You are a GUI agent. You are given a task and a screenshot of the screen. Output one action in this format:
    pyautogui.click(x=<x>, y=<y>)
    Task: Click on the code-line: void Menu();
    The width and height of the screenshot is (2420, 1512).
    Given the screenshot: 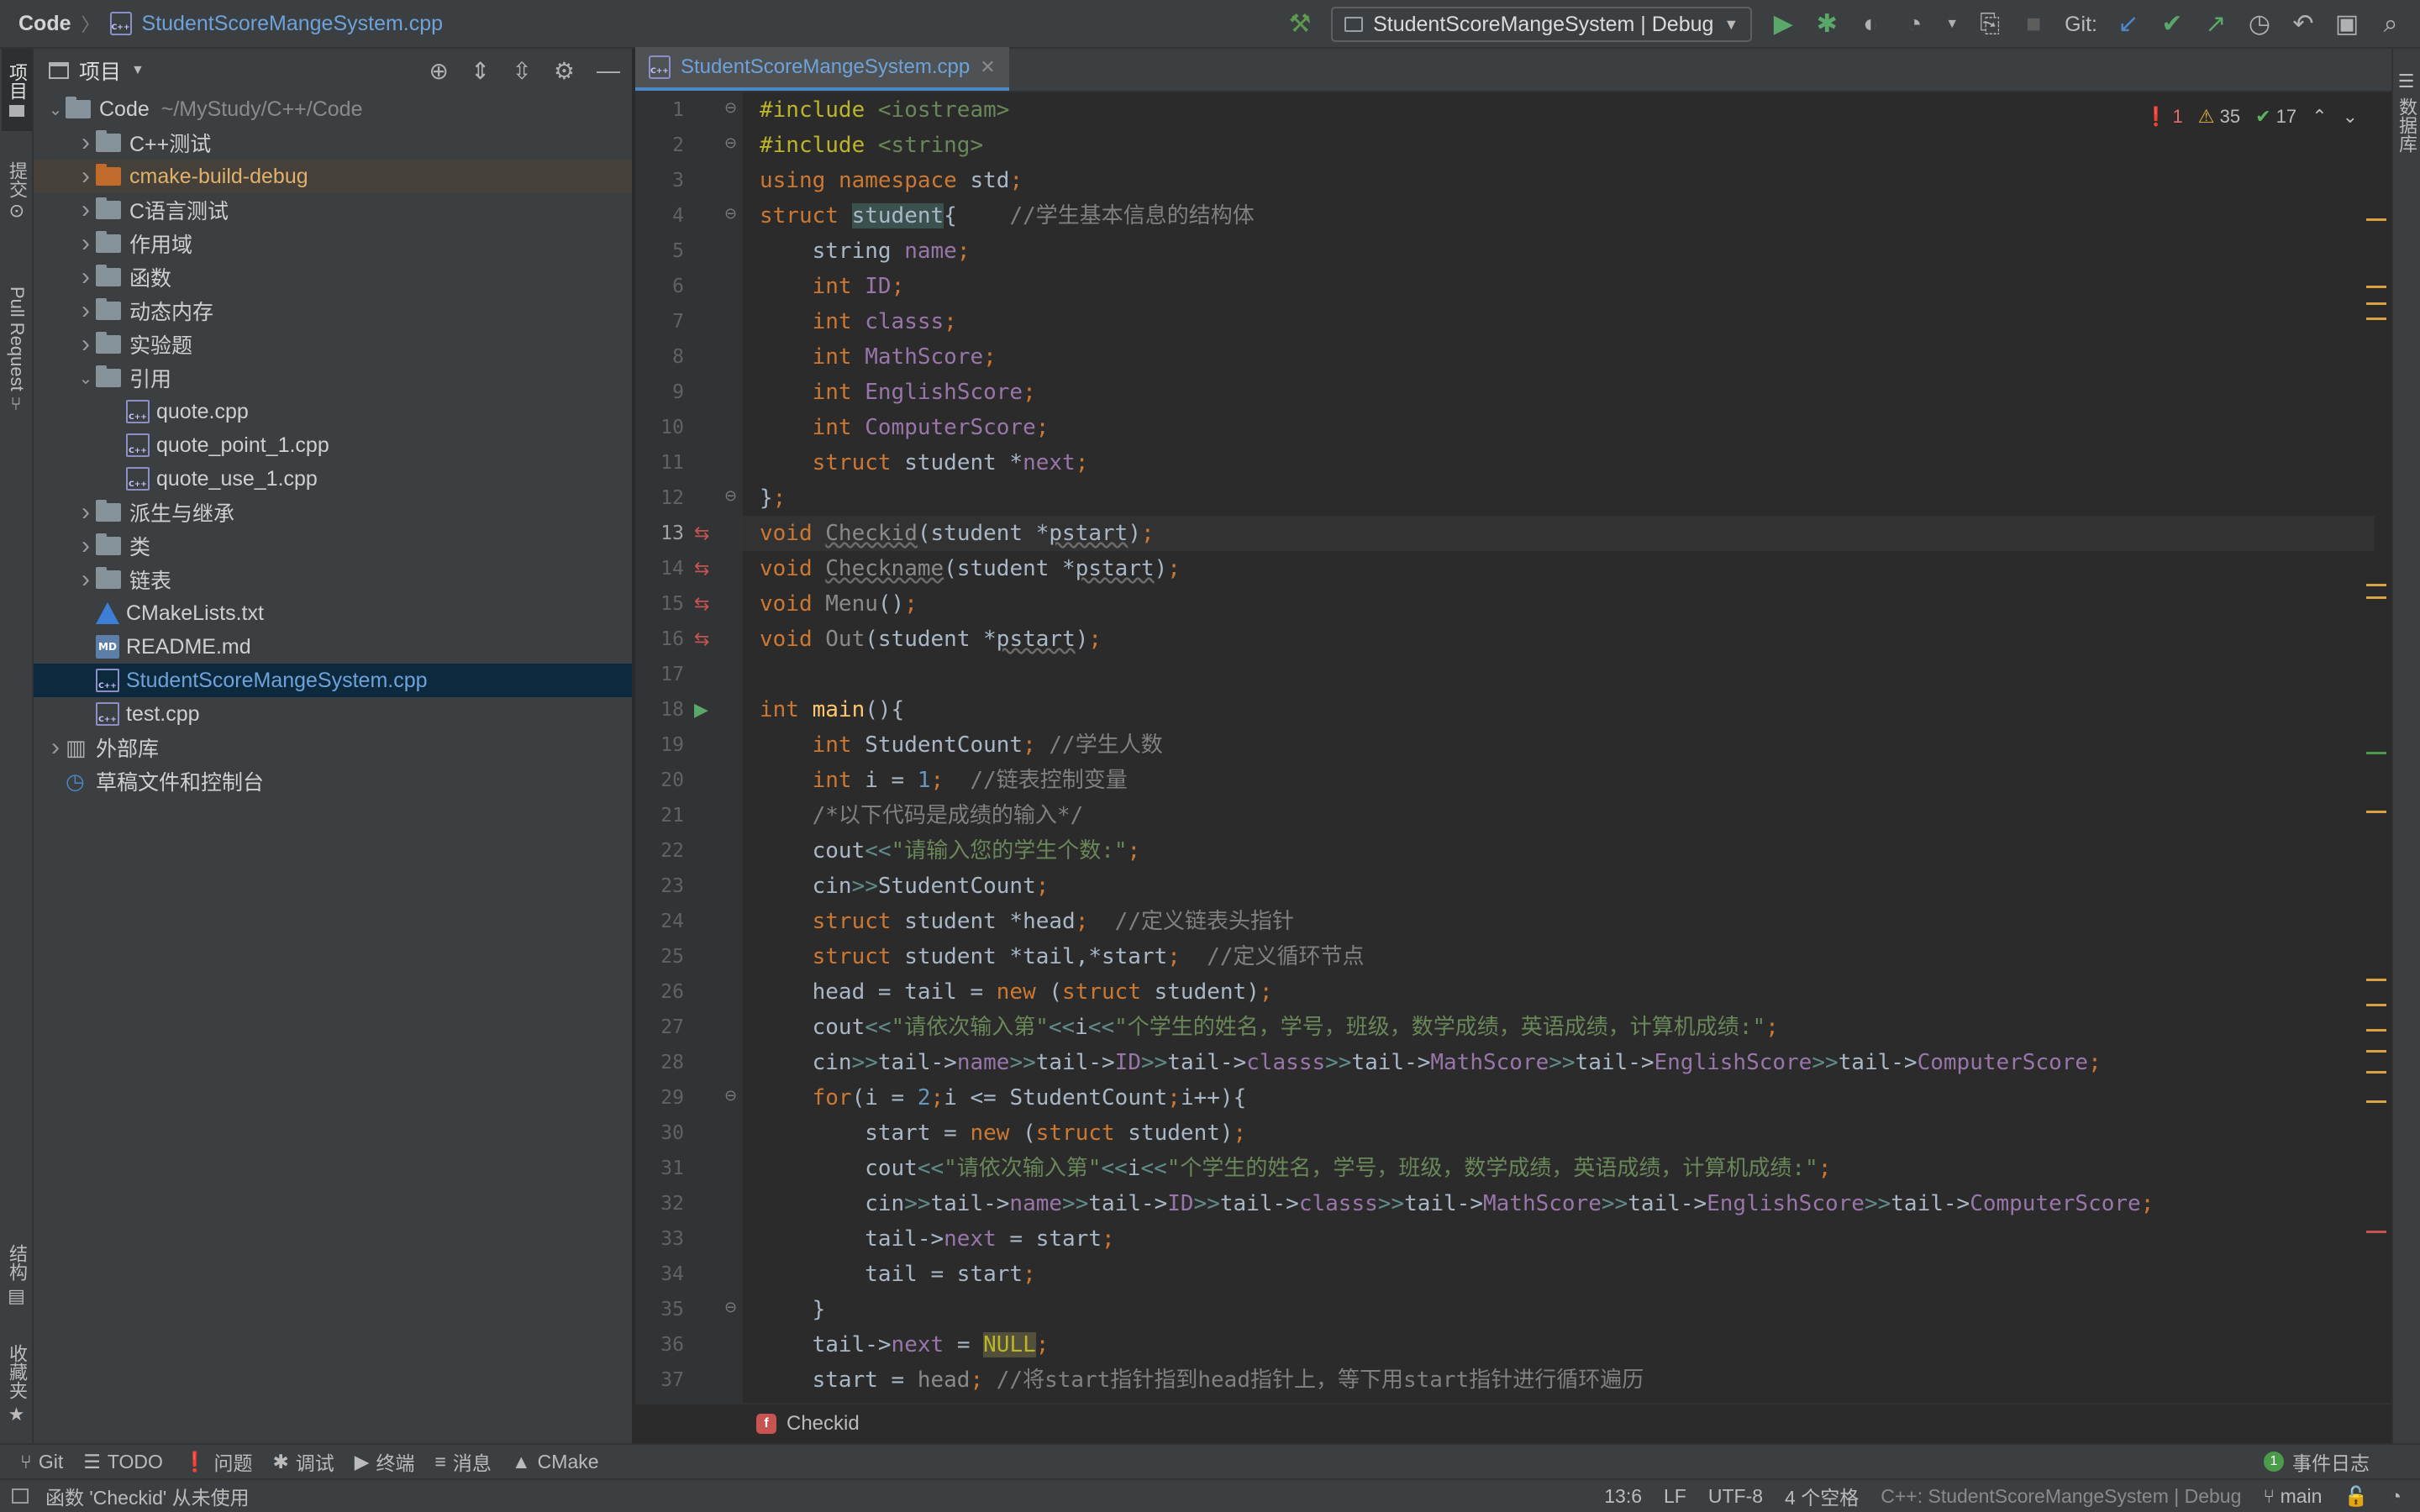 What is the action you would take?
    pyautogui.click(x=839, y=604)
    